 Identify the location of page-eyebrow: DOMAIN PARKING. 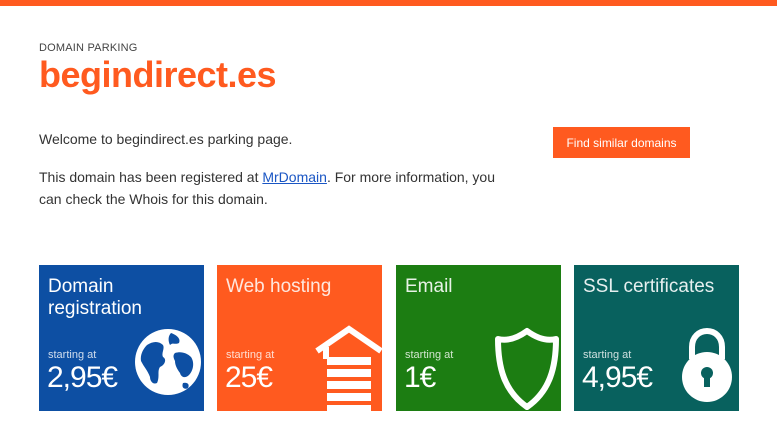
(88, 48).